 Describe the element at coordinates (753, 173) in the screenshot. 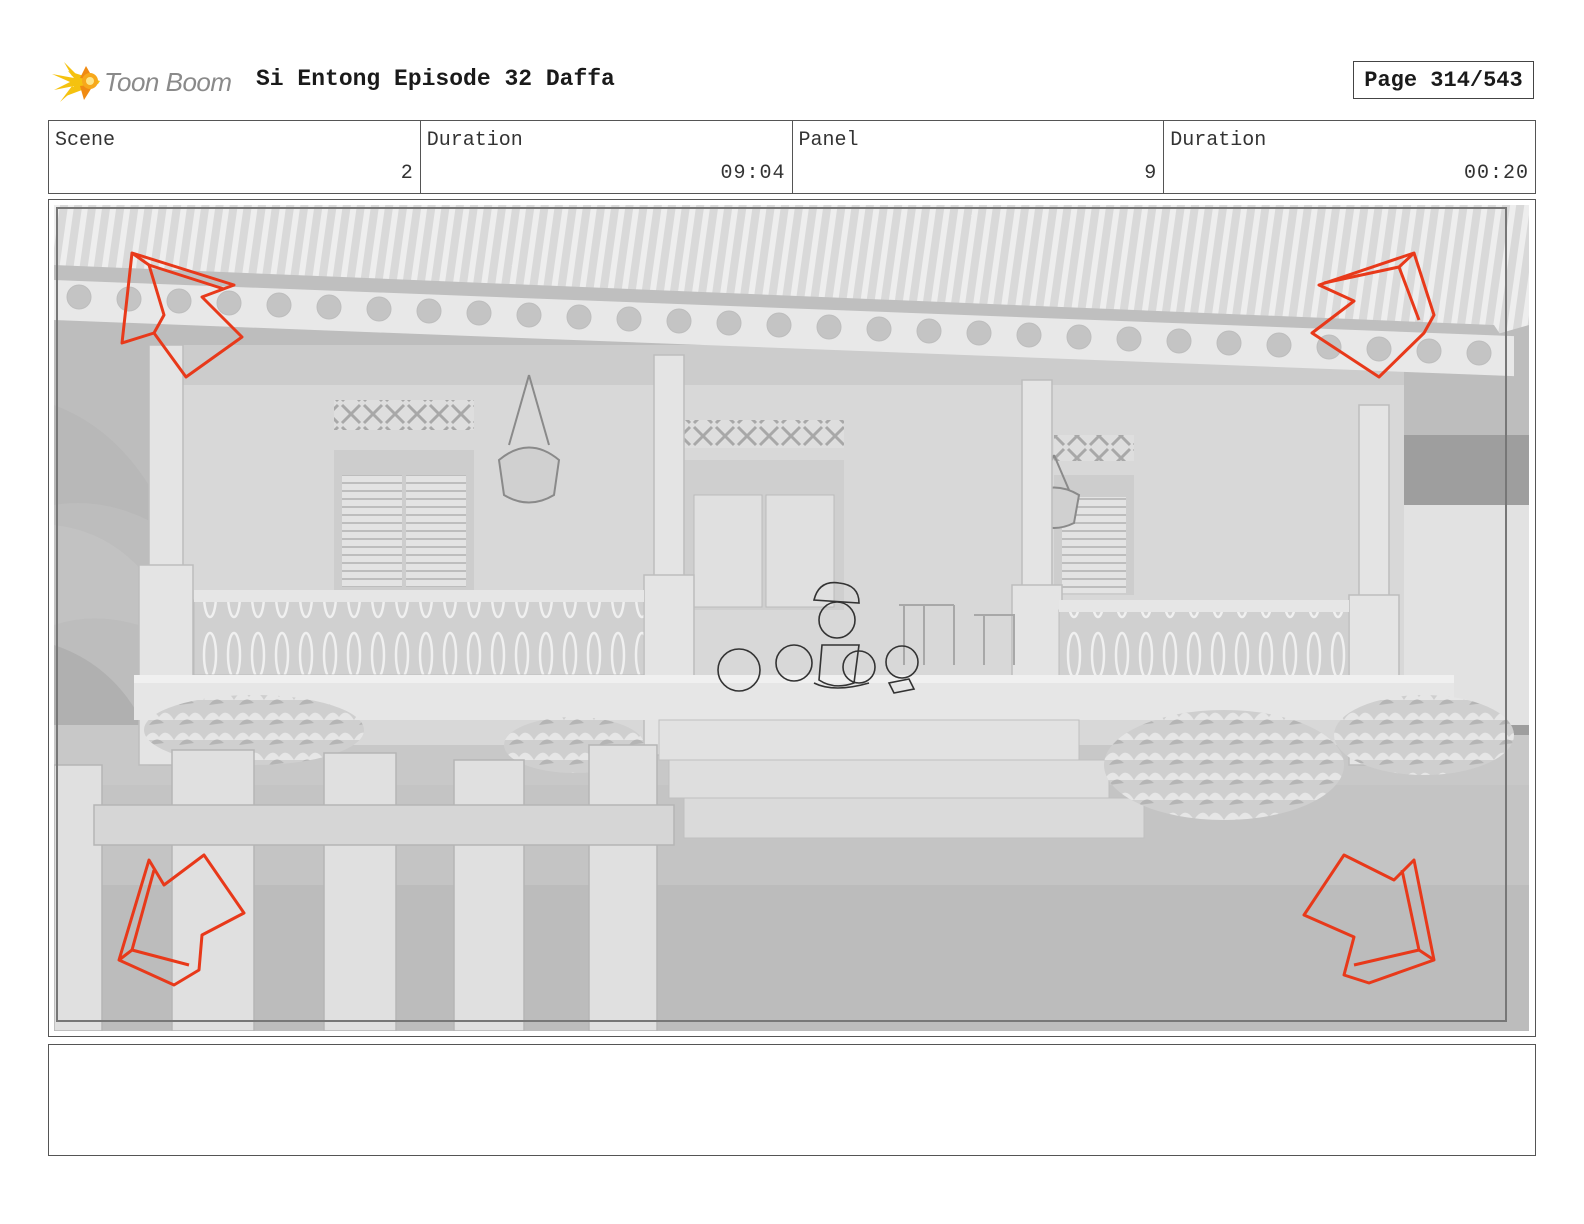

I see `scene-duration-value: 09:04` at that location.